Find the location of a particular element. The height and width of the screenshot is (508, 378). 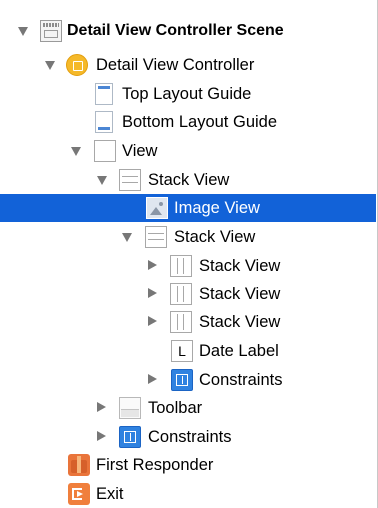

outline-row-detail-view-controller-scene: Detail View Controller Scene is located at coordinates (188, 31).